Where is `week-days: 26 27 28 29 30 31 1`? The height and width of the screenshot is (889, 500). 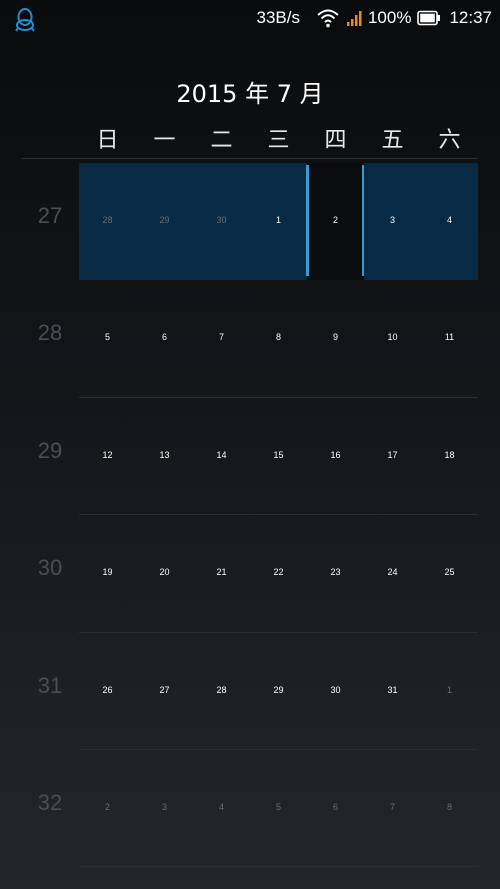 week-days: 26 27 28 29 30 31 1 is located at coordinates (278, 691).